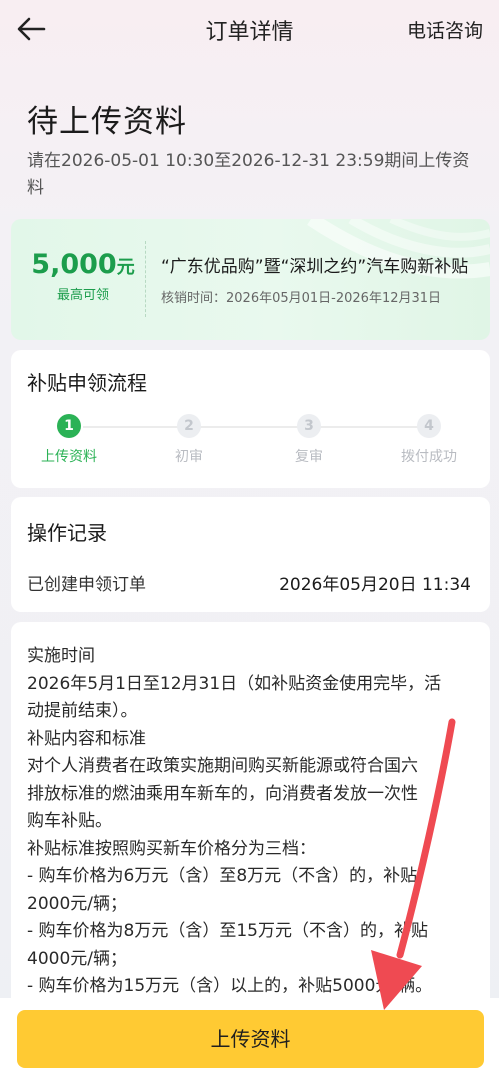 Image resolution: width=499 pixels, height=1075 pixels. Describe the element at coordinates (69, 440) in the screenshot. I see `step-upload: 1 上传资料` at that location.